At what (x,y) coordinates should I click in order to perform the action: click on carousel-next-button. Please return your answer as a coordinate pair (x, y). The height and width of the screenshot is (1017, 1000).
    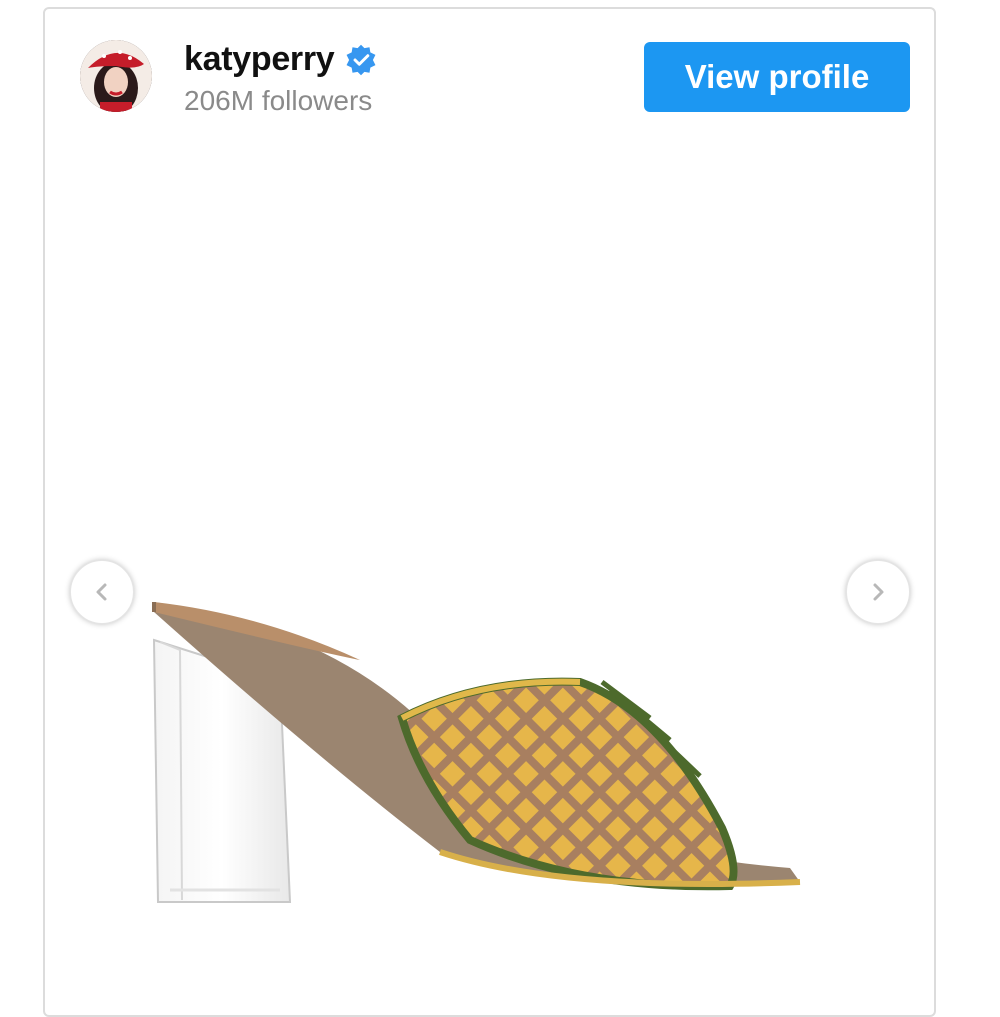
    Looking at the image, I should click on (878, 592).